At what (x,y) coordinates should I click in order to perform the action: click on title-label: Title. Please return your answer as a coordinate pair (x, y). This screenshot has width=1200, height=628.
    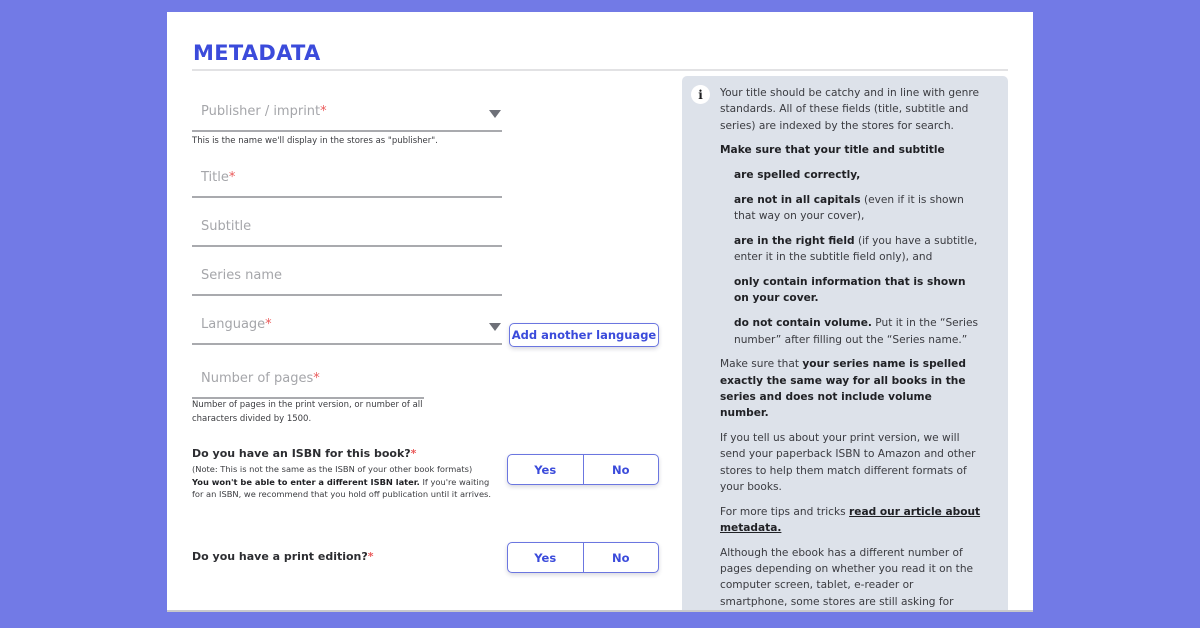
    Looking at the image, I should click on (215, 177).